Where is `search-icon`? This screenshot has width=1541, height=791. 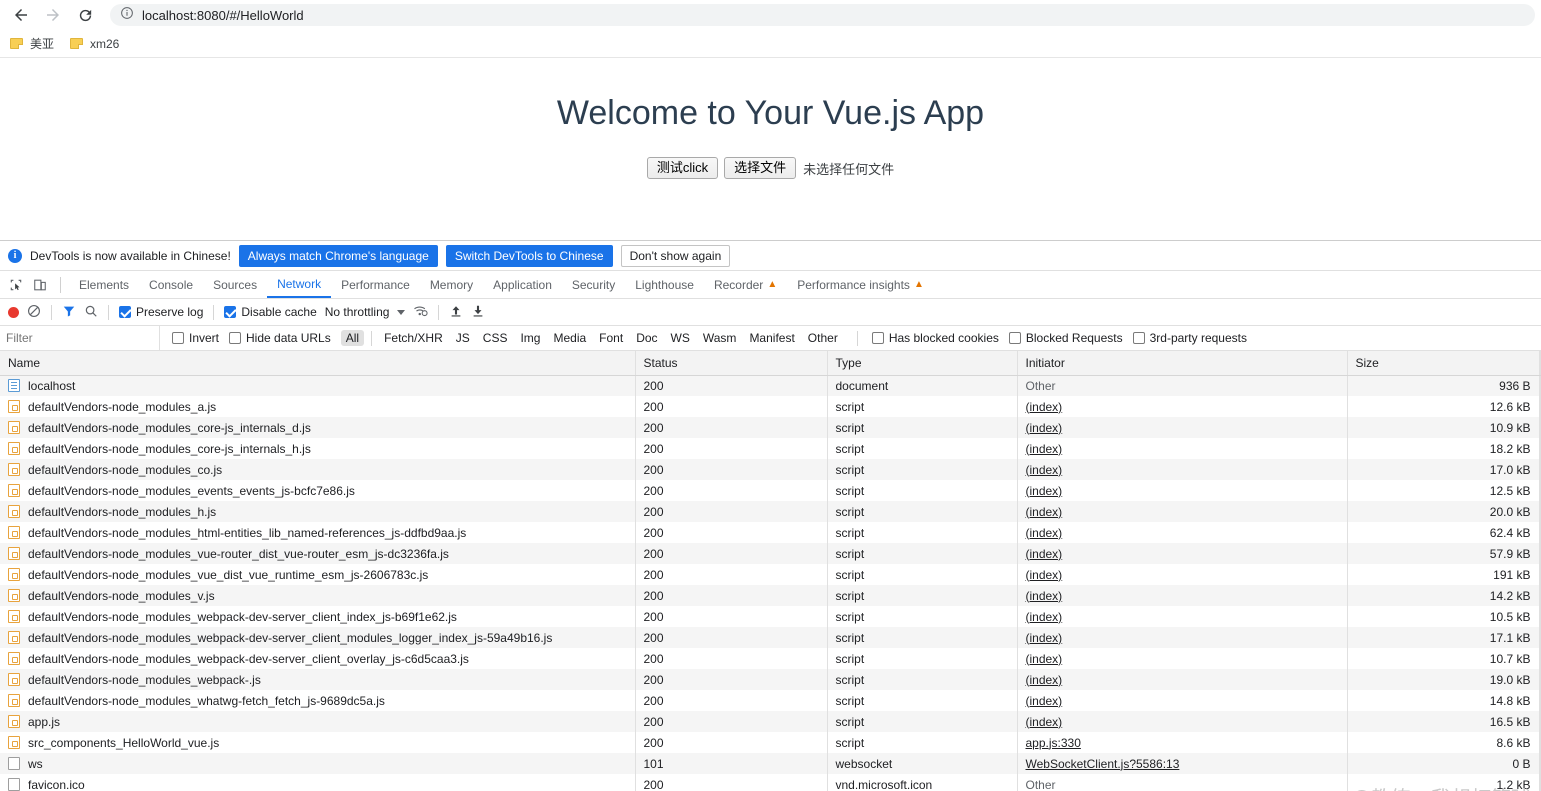 search-icon is located at coordinates (91, 312).